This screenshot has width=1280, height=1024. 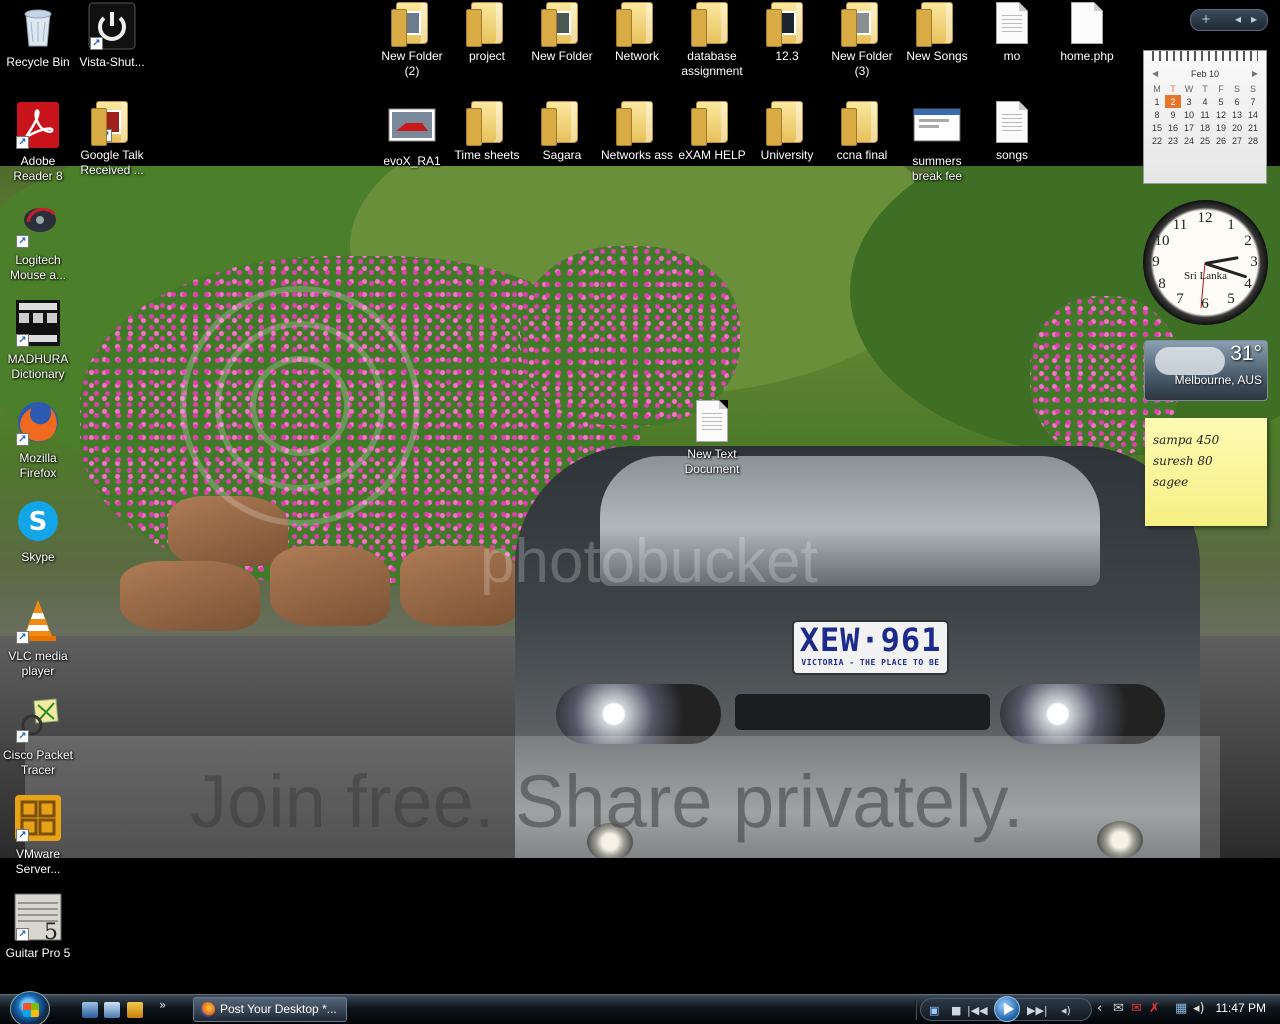 I want to click on calendar-day: 3, so click(x=1189, y=101).